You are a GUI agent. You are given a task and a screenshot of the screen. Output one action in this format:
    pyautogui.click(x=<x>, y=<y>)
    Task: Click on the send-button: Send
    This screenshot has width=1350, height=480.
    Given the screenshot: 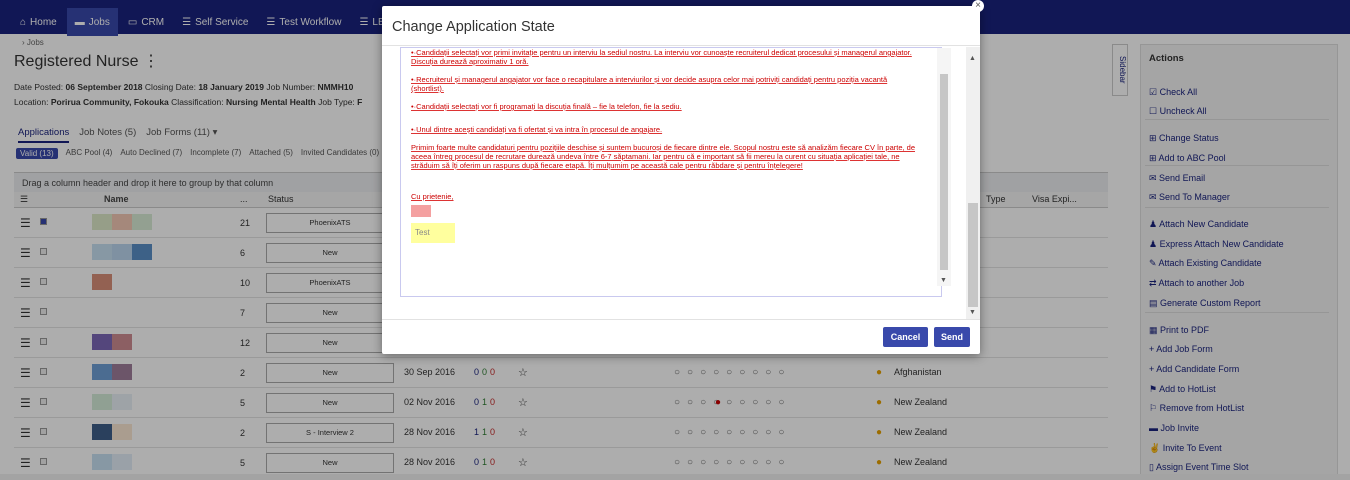 What is the action you would take?
    pyautogui.click(x=952, y=337)
    